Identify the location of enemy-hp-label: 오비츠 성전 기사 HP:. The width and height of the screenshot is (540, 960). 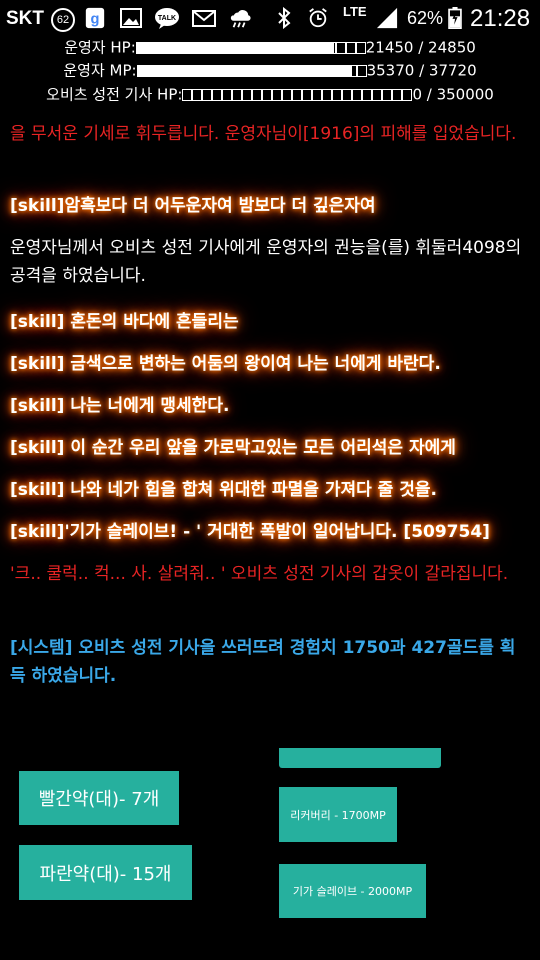
(114, 94).